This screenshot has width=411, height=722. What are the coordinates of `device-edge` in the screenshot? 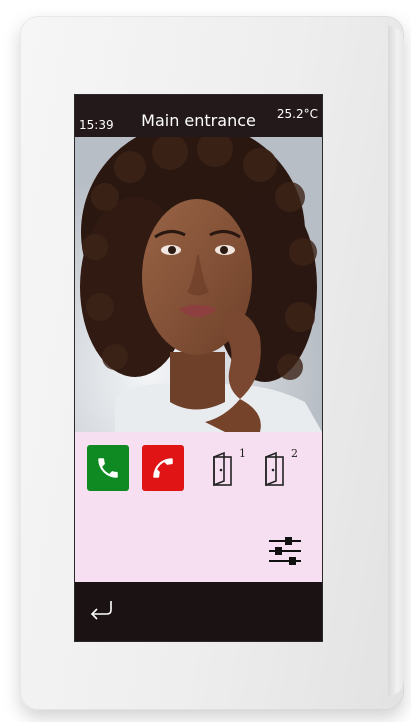 It's located at (396, 361).